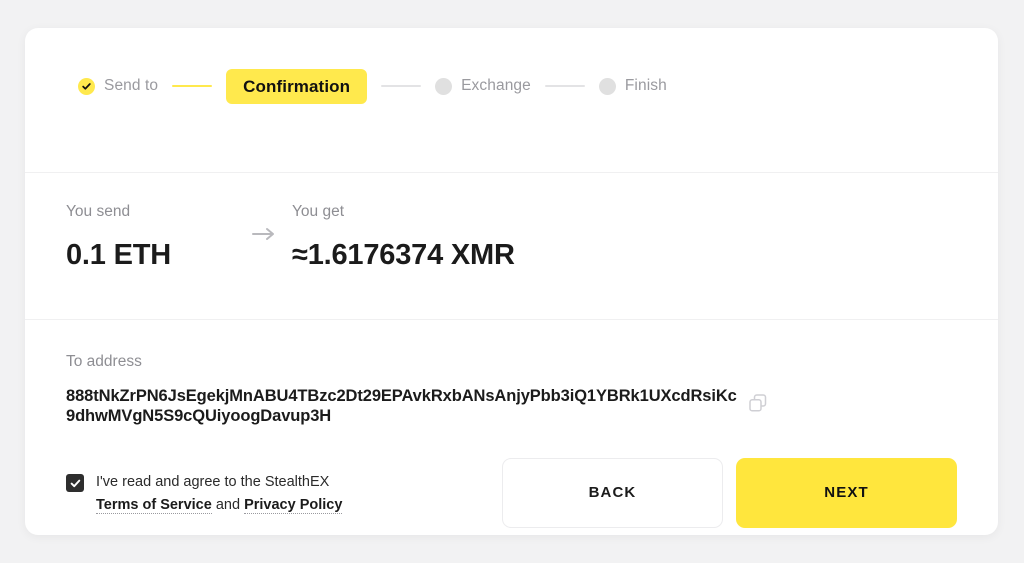  I want to click on step-send-to: Send to, so click(118, 86).